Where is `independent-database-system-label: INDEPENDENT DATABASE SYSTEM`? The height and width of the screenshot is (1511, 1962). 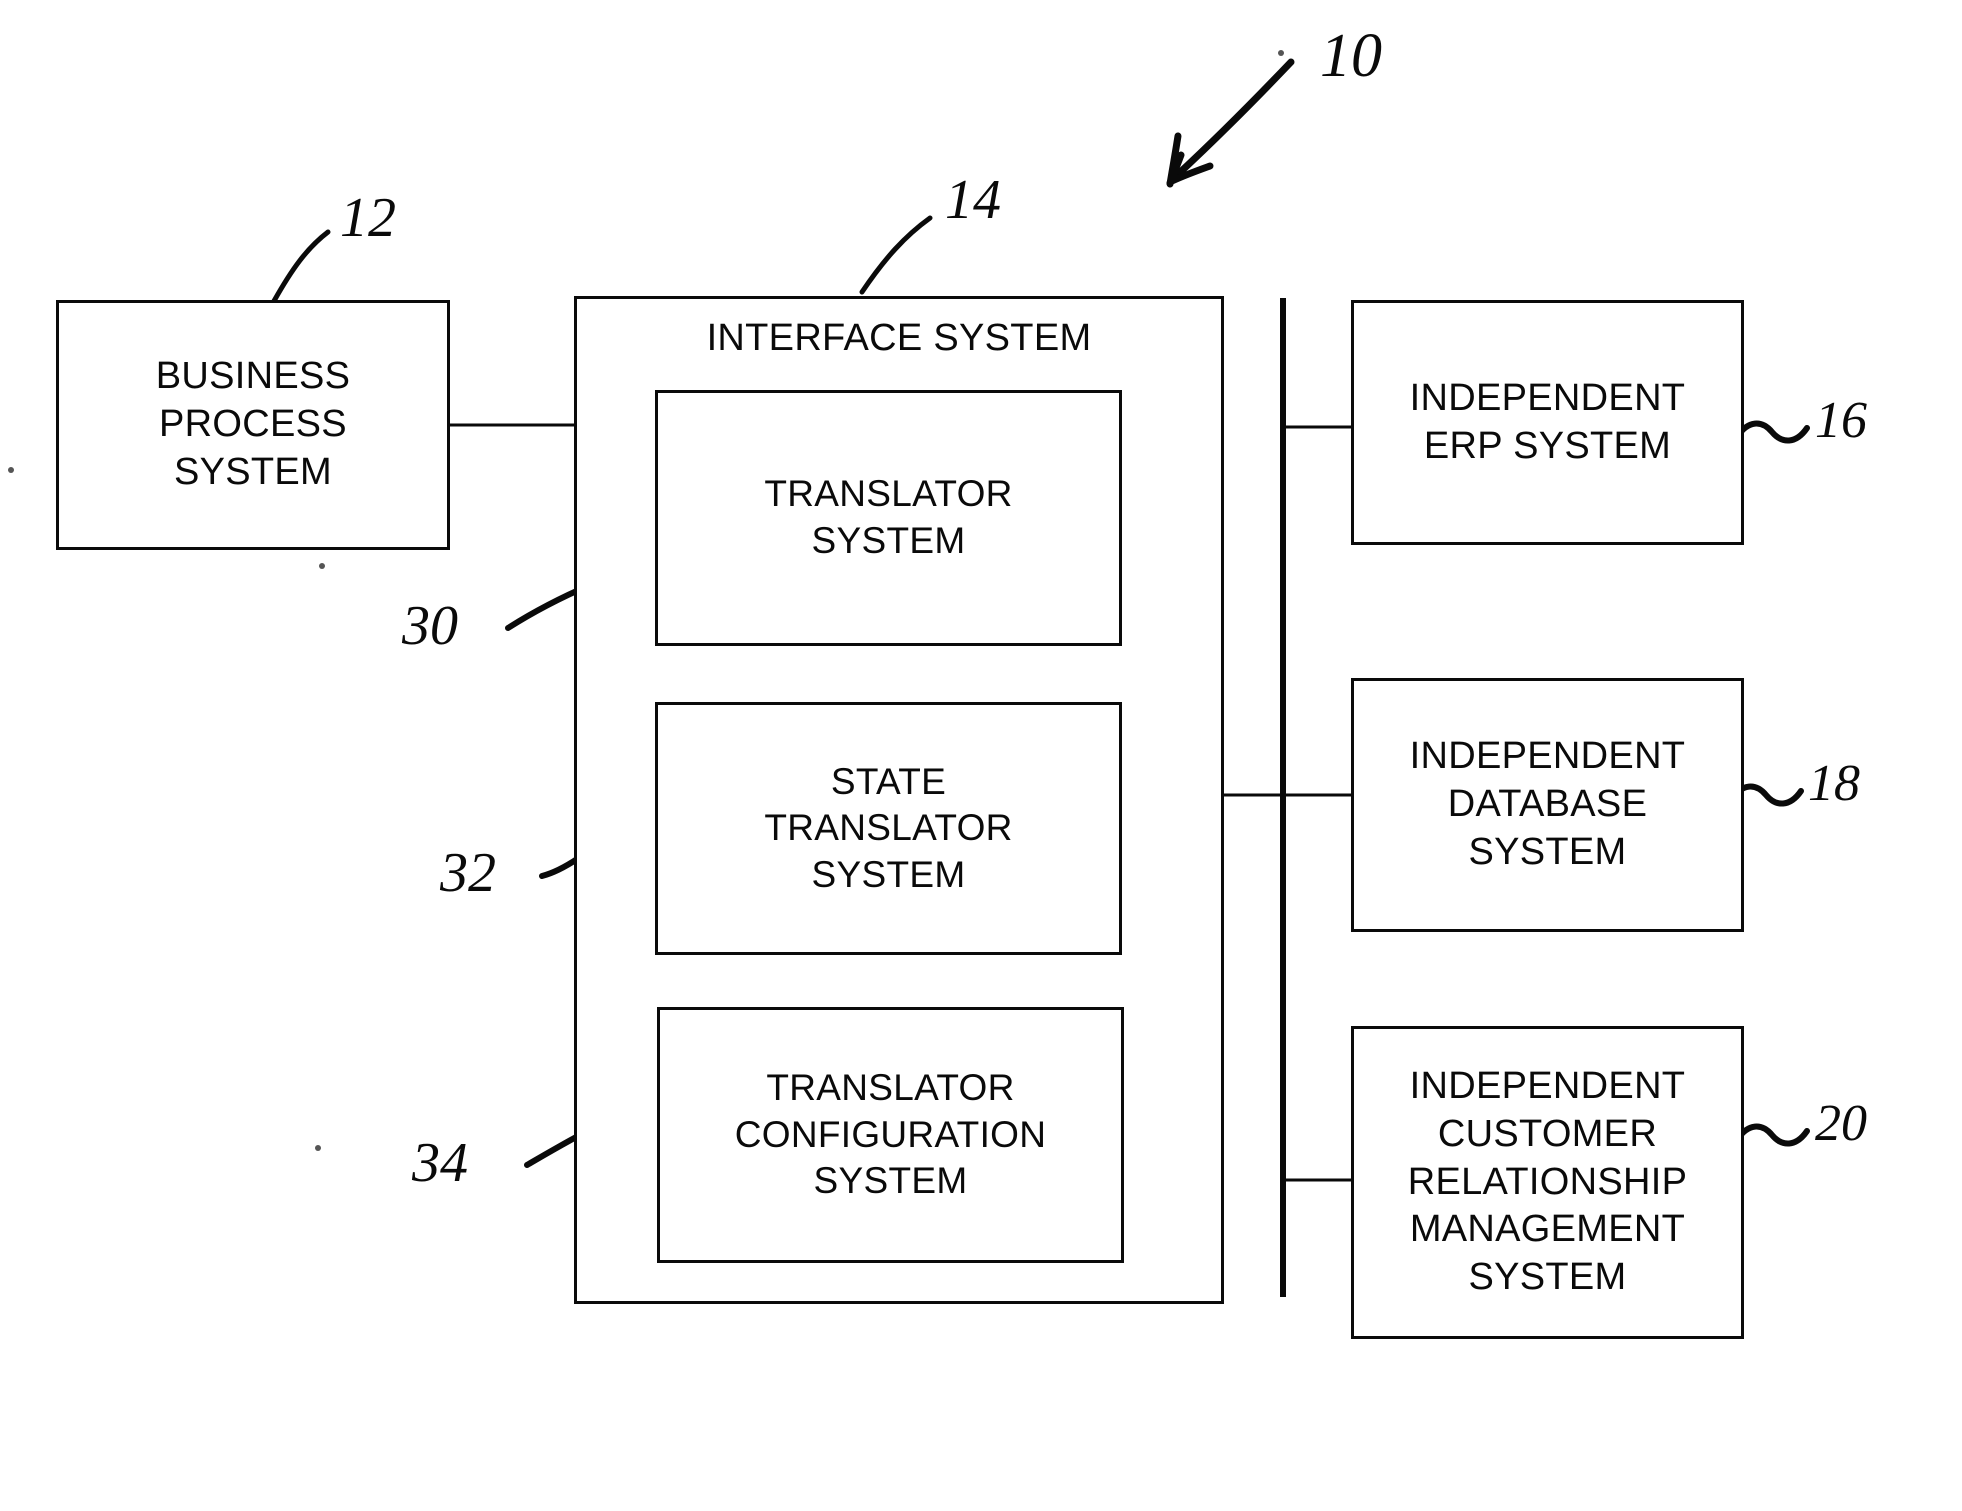 independent-database-system-label: INDEPENDENT DATABASE SYSTEM is located at coordinates (1547, 804).